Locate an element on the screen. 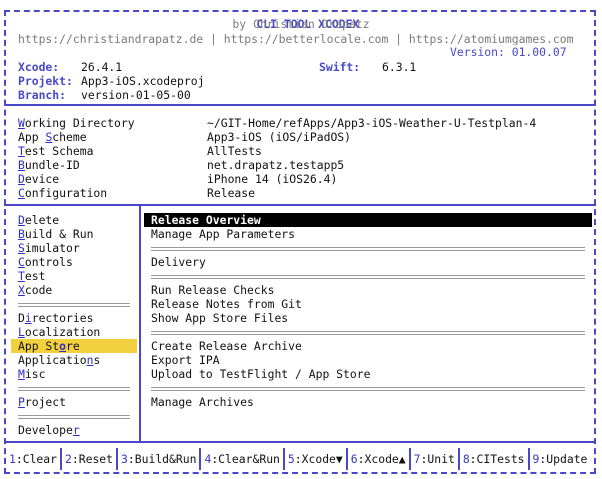 The image size is (602, 479). menu-item-applications: Applications is located at coordinates (59, 360).